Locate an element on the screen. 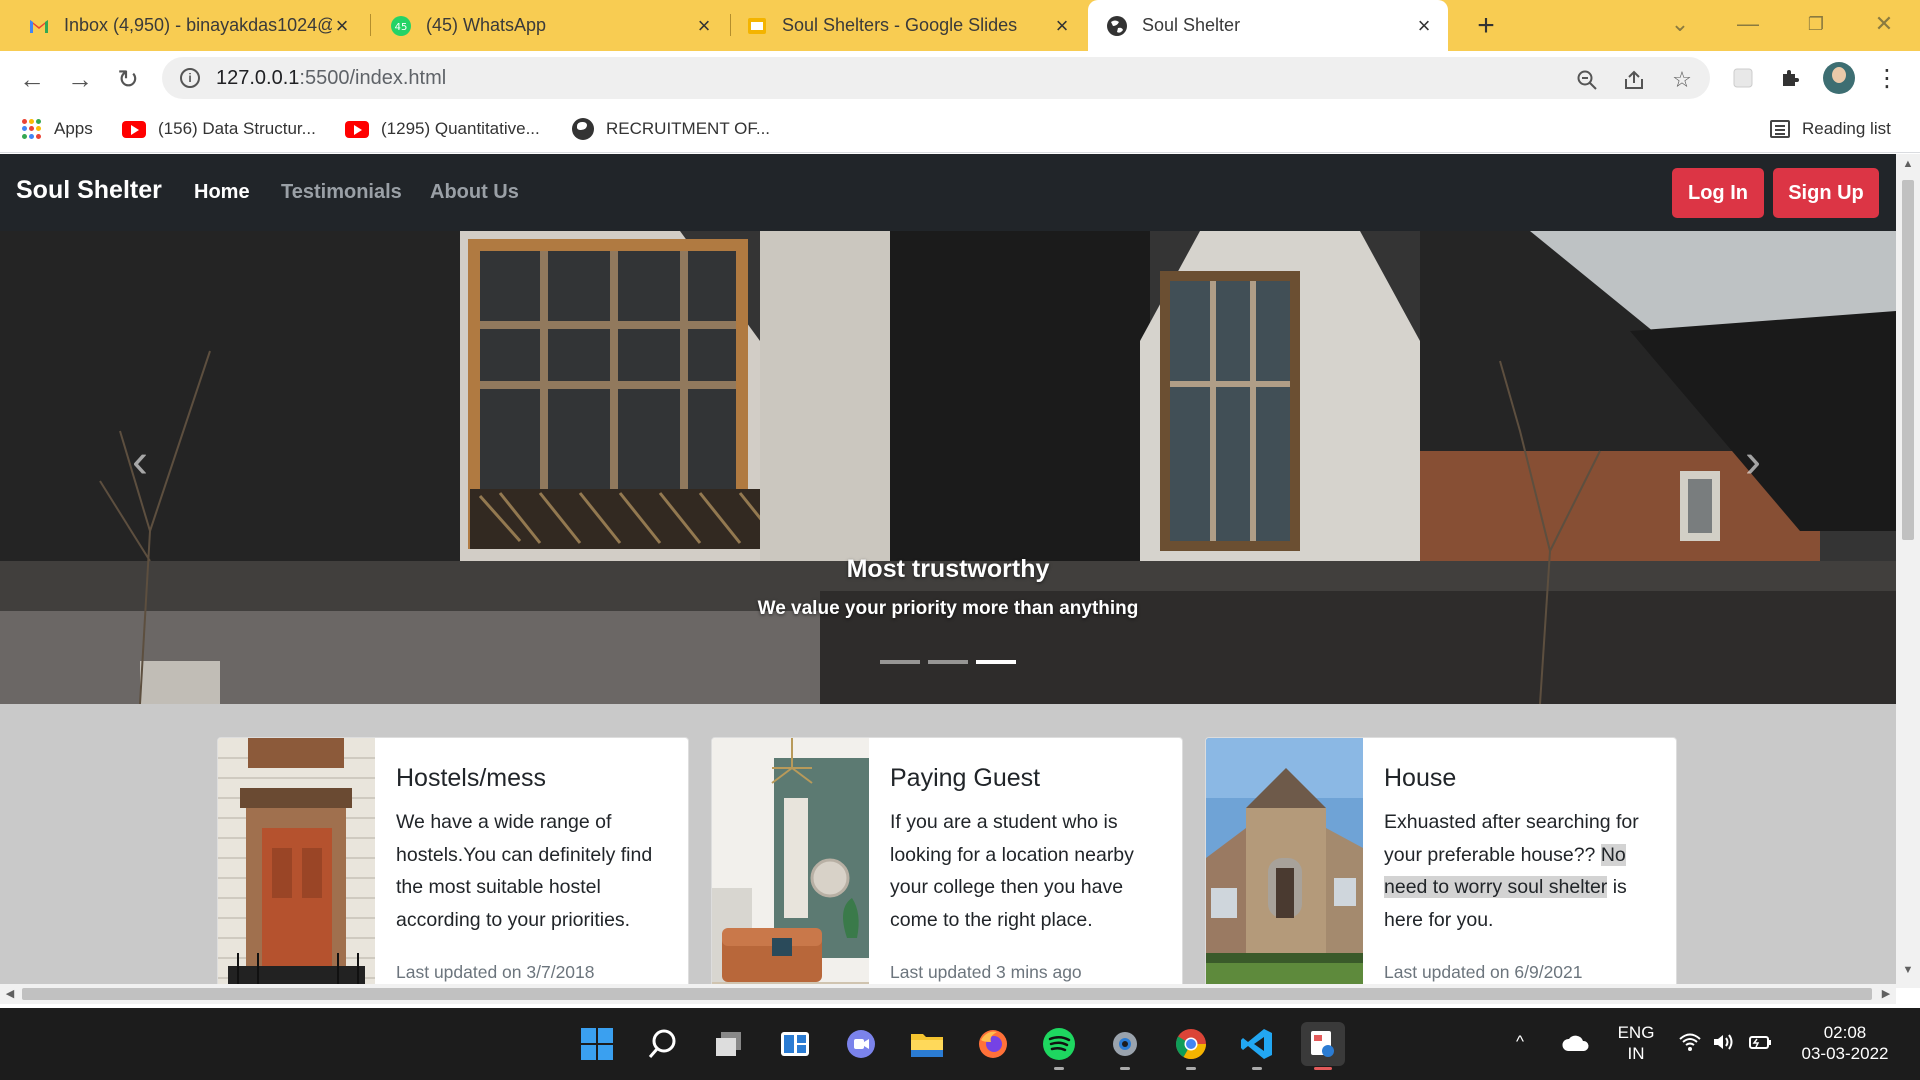 The image size is (1920, 1080). reading-list-button: Reading list is located at coordinates (1830, 129).